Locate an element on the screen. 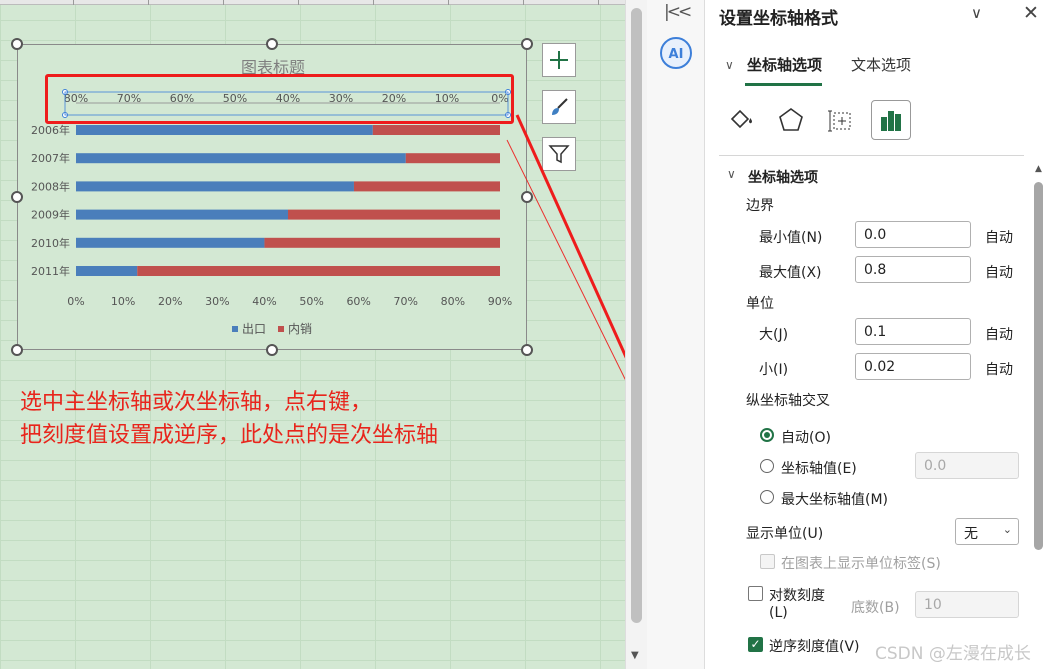  collapse-pane-icon: |<< is located at coordinates (678, 12).